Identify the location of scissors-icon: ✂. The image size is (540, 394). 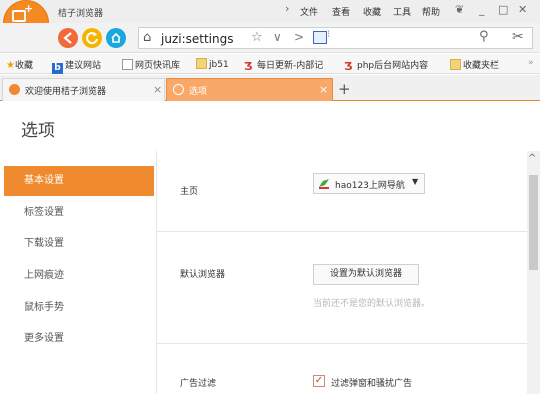
(518, 37).